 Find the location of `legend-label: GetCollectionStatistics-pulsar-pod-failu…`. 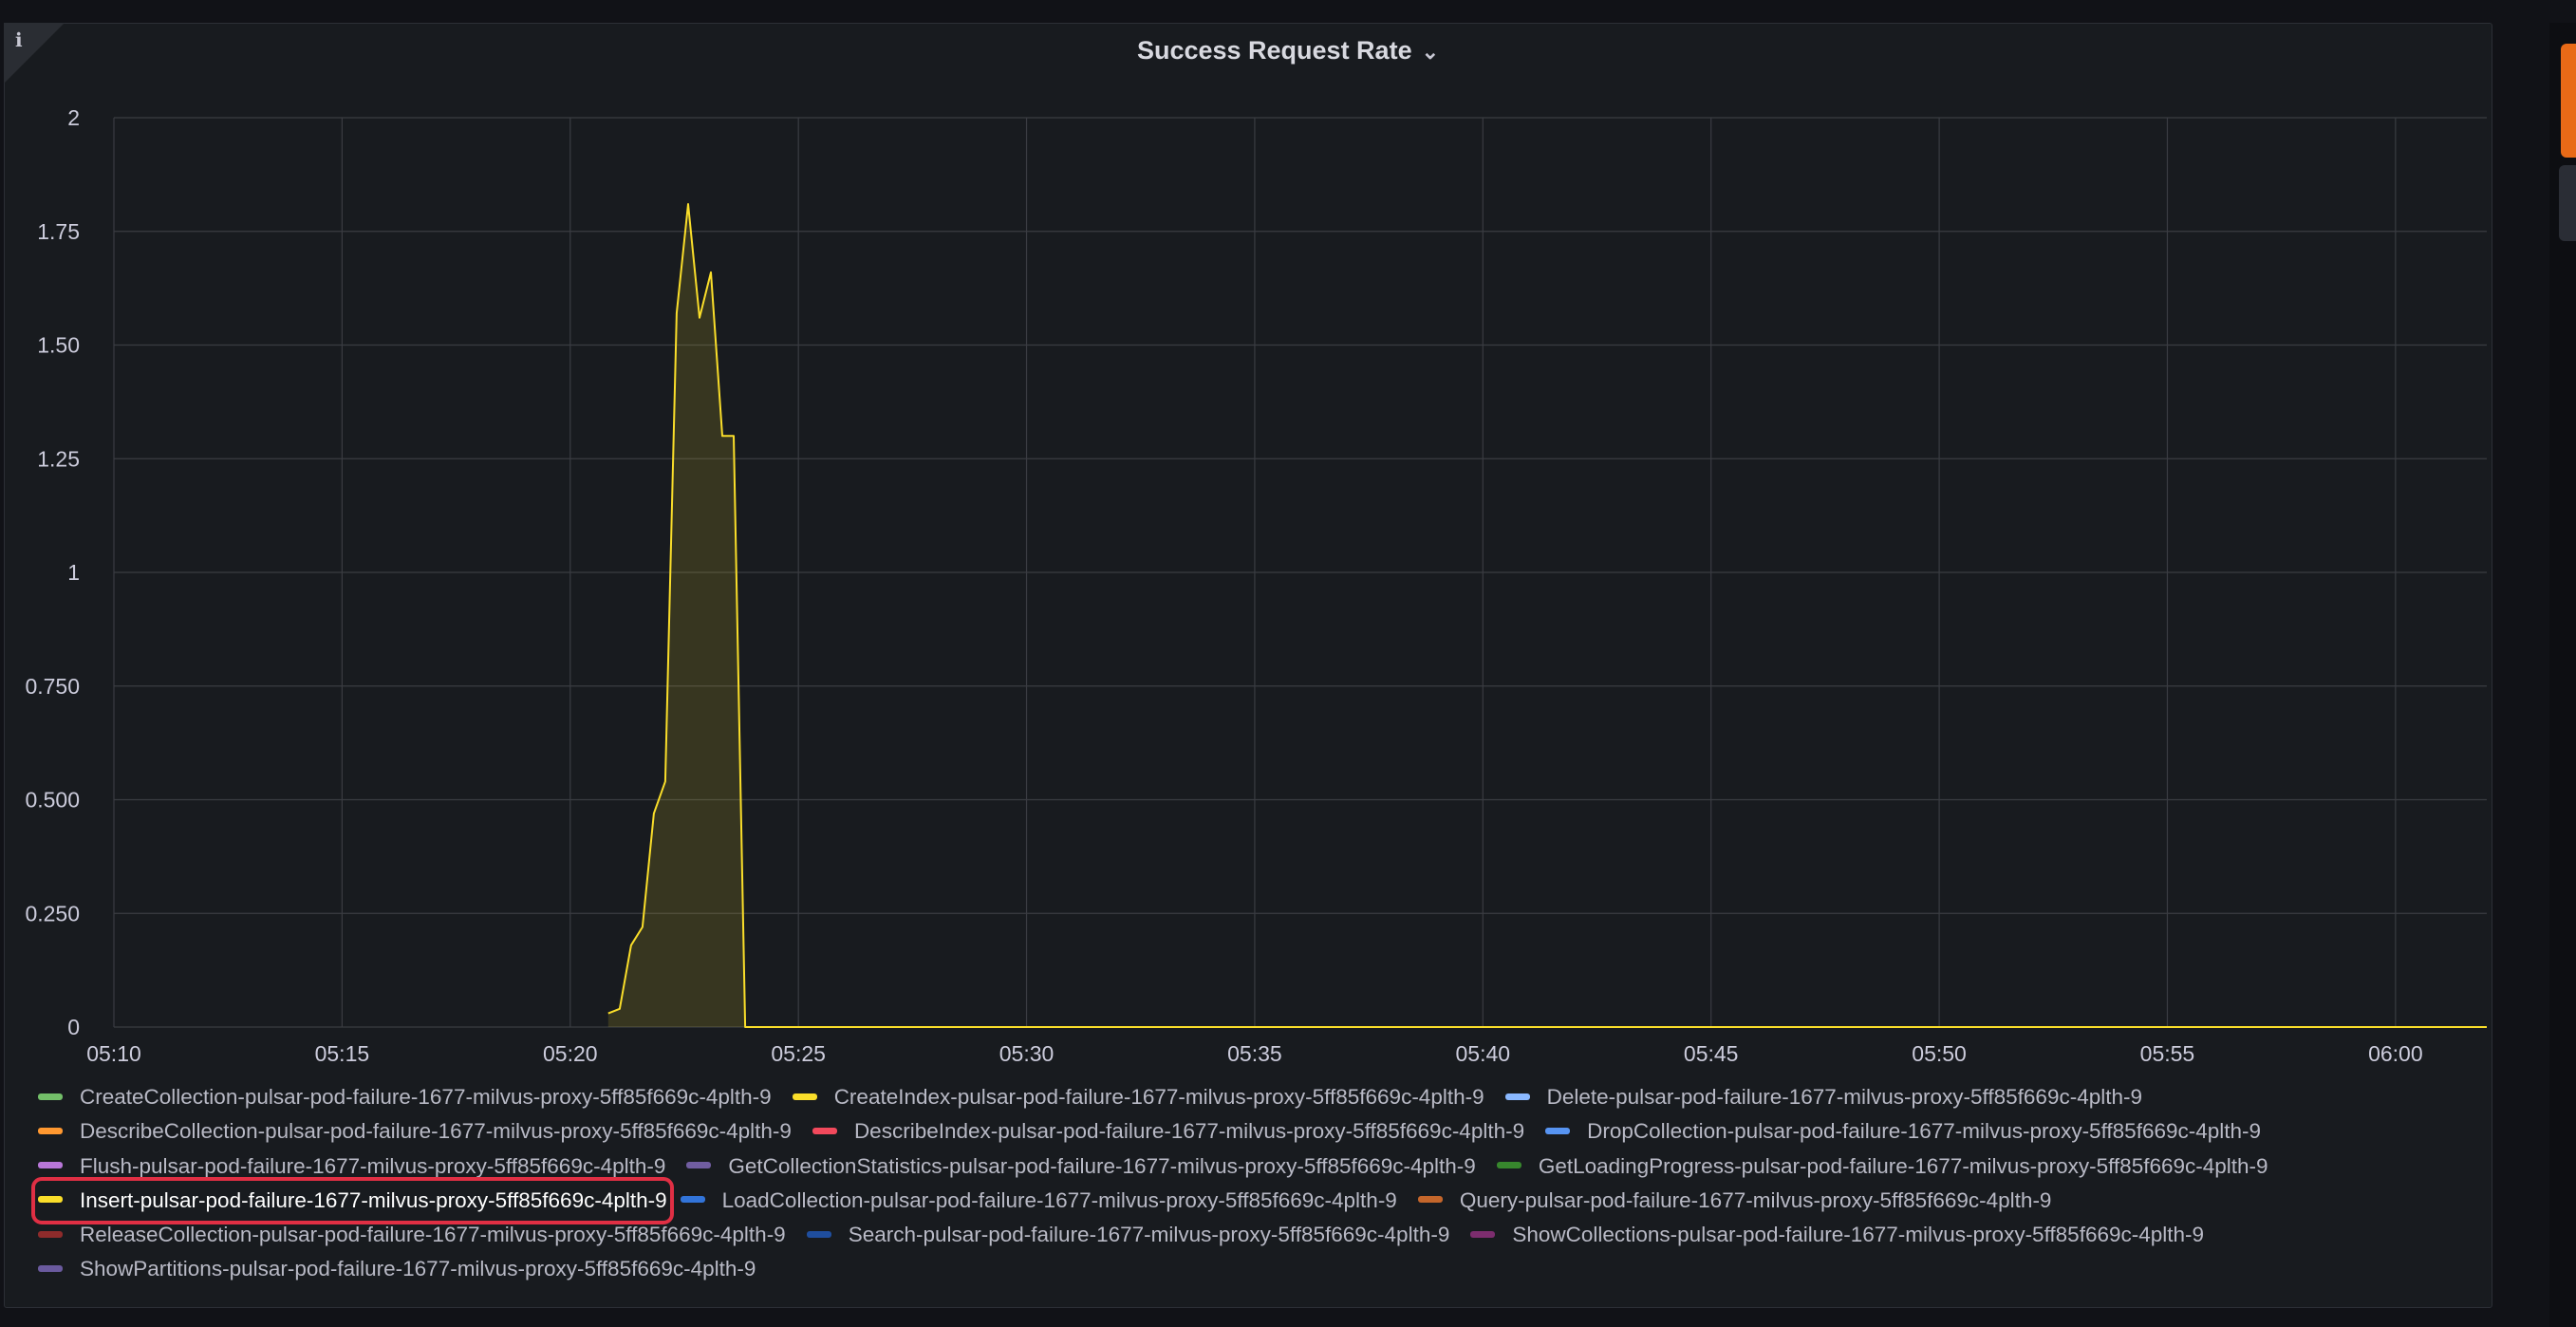

legend-label: GetCollectionStatistics-pulsar-pod-failu… is located at coordinates (1102, 1166).